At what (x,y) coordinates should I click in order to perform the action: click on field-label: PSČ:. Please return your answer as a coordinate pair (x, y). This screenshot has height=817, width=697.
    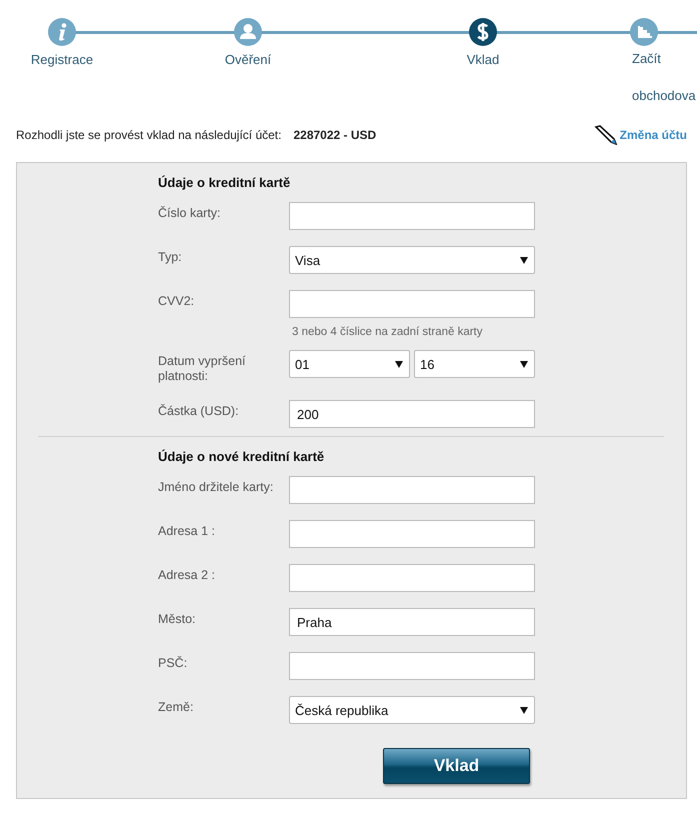
    Looking at the image, I should click on (173, 663).